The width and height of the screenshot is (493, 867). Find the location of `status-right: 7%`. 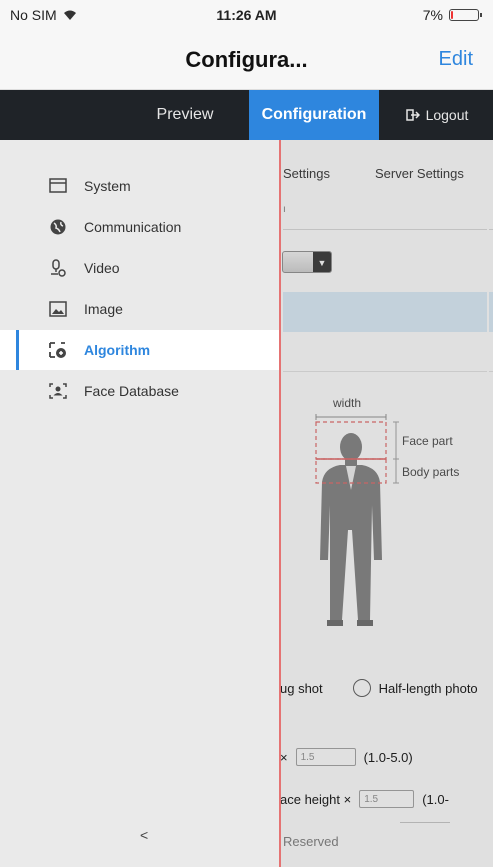

status-right: 7% is located at coordinates (452, 15).